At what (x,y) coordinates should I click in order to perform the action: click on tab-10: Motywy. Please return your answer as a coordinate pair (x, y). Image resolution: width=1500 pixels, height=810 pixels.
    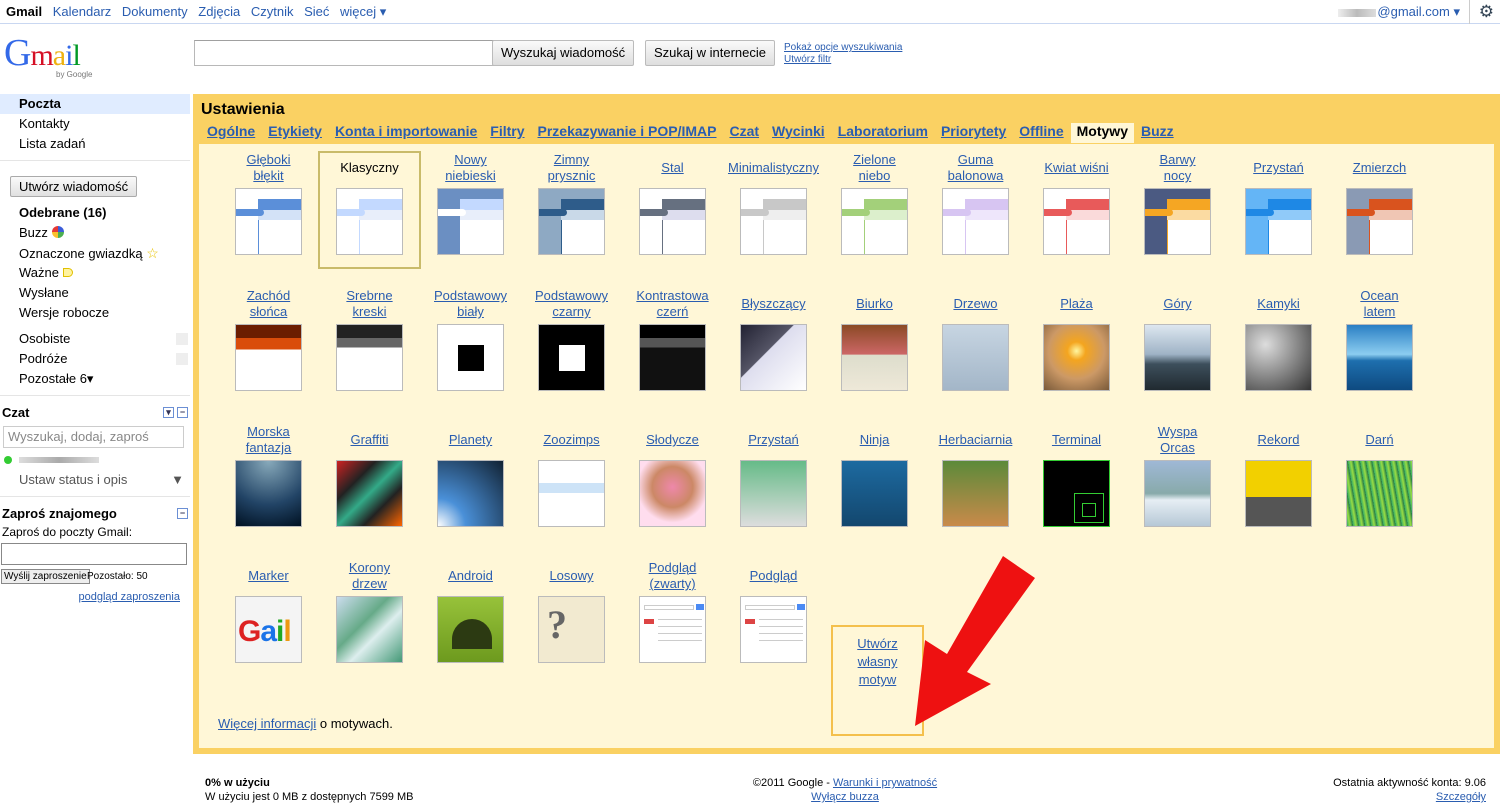
    Looking at the image, I should click on (1102, 133).